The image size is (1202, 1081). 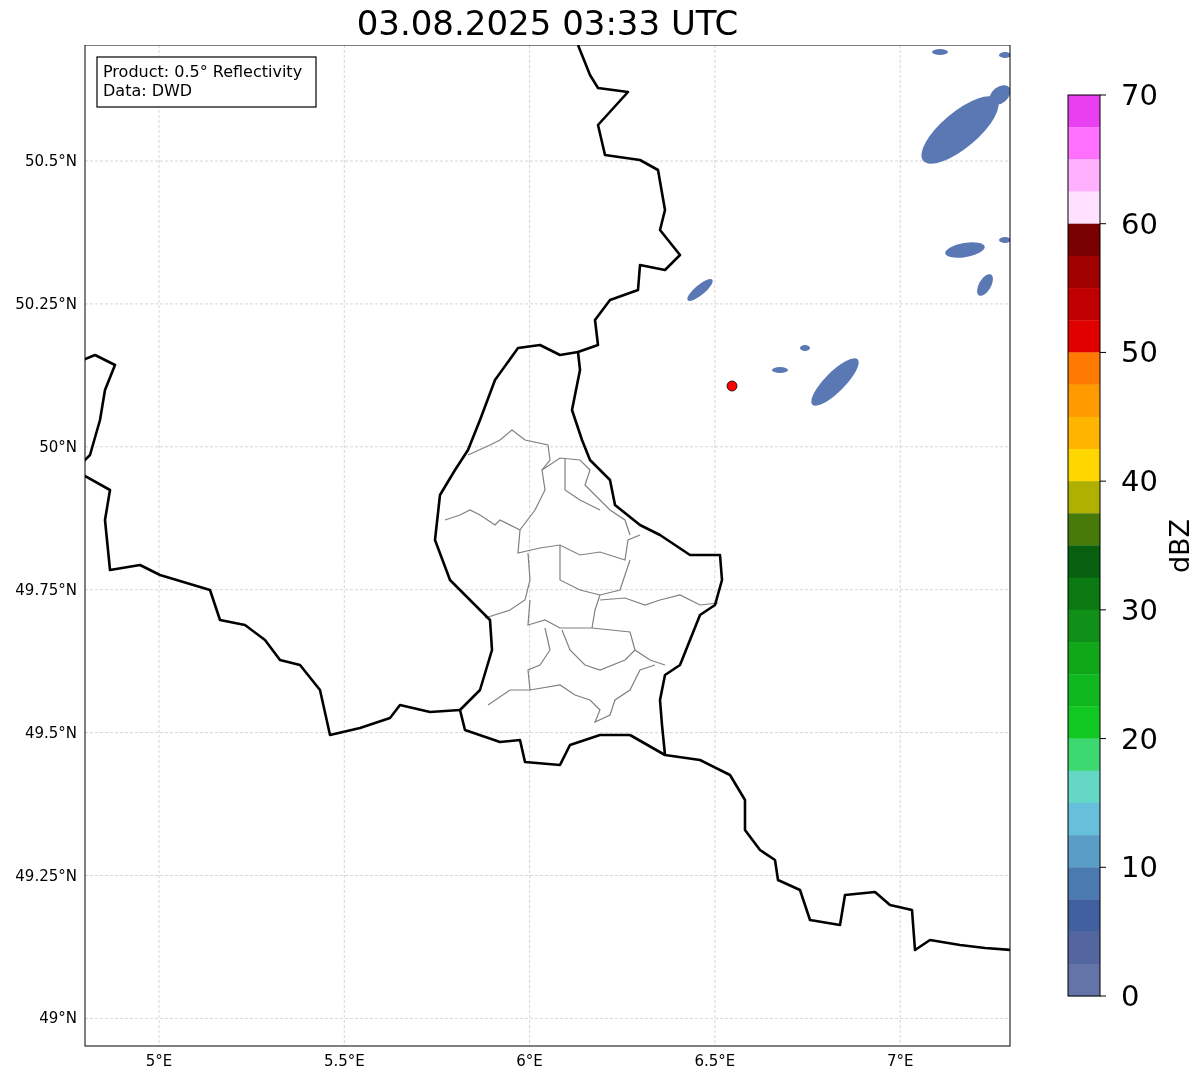 I want to click on axis-tick-label: 5°E, so click(x=159, y=1061).